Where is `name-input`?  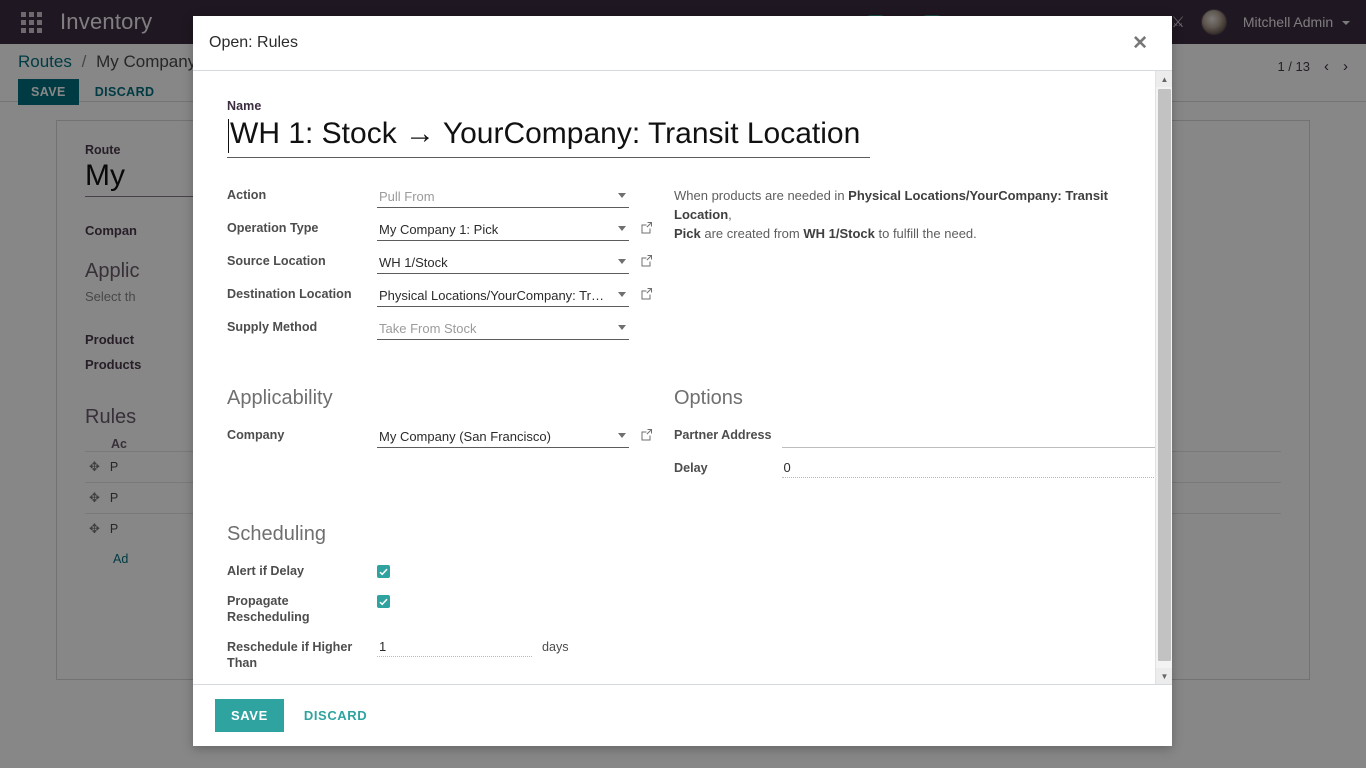 name-input is located at coordinates (548, 137).